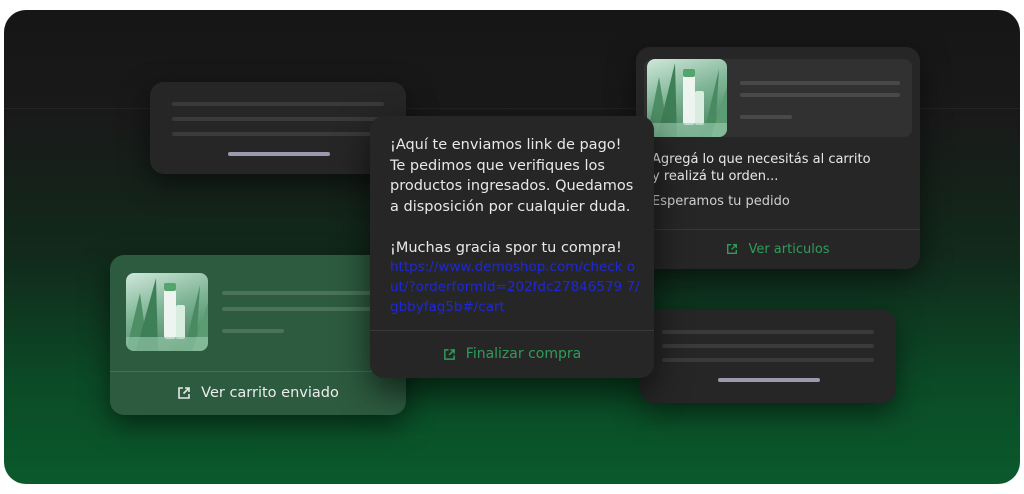  I want to click on placeholder-card-top-left, so click(278, 128).